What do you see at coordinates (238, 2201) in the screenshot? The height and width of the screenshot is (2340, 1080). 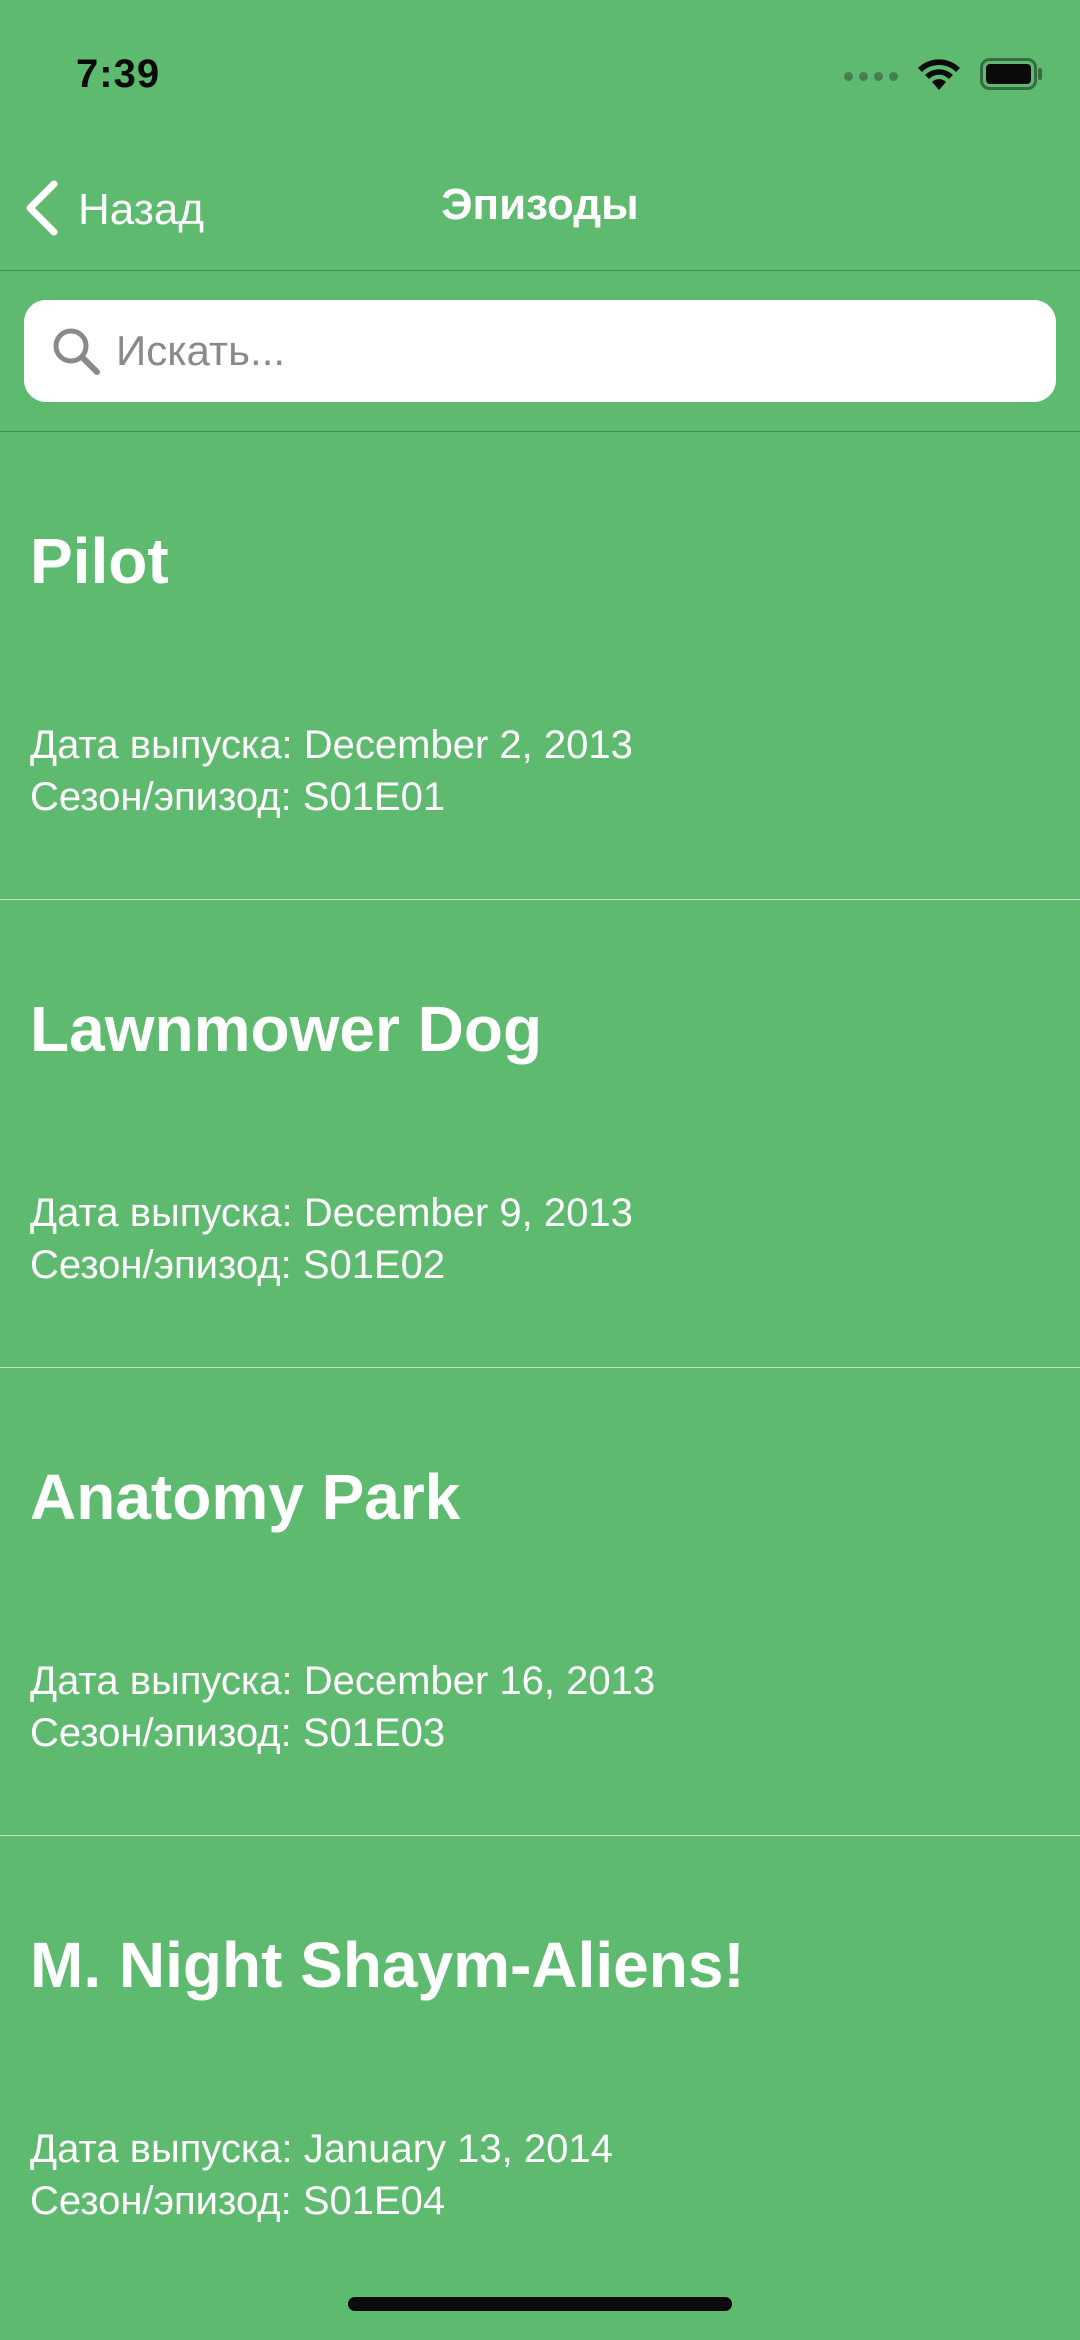 I see `episode-code: Сезон/эпизод: S01E04` at bounding box center [238, 2201].